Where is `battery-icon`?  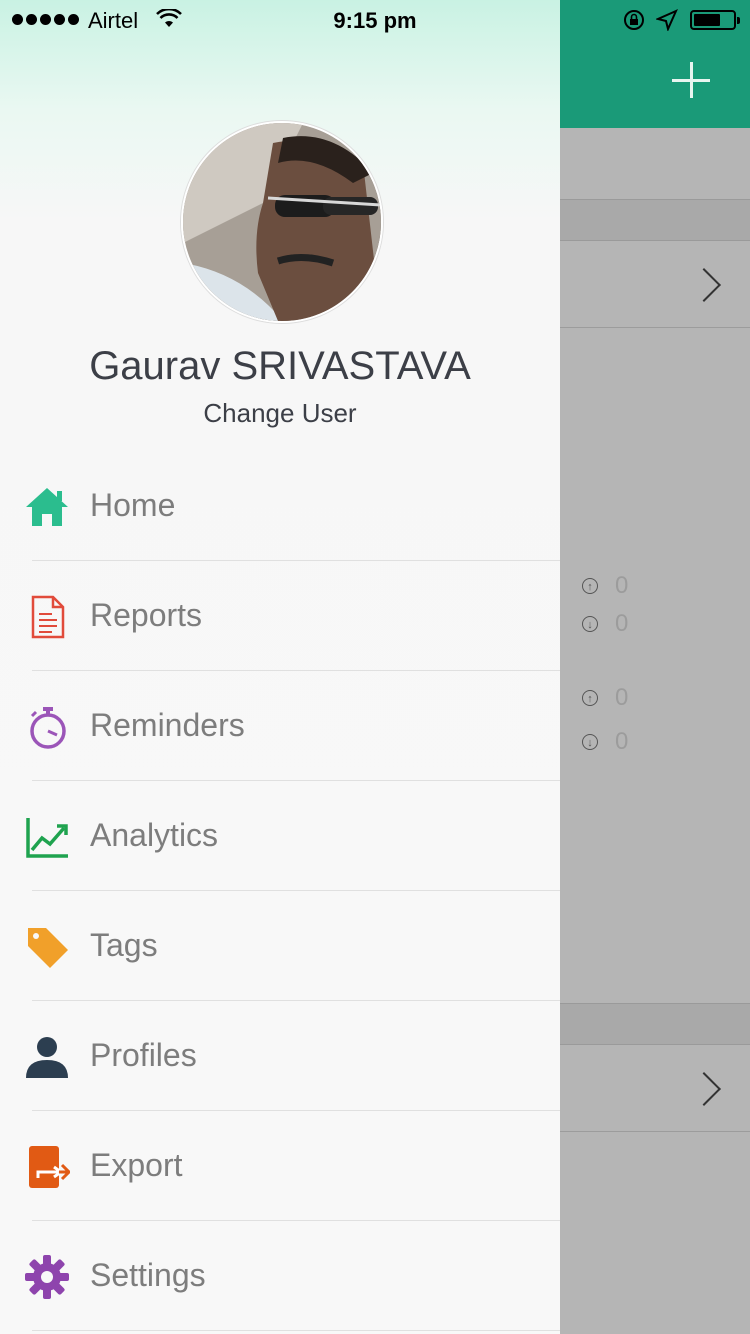
battery-icon is located at coordinates (715, 20).